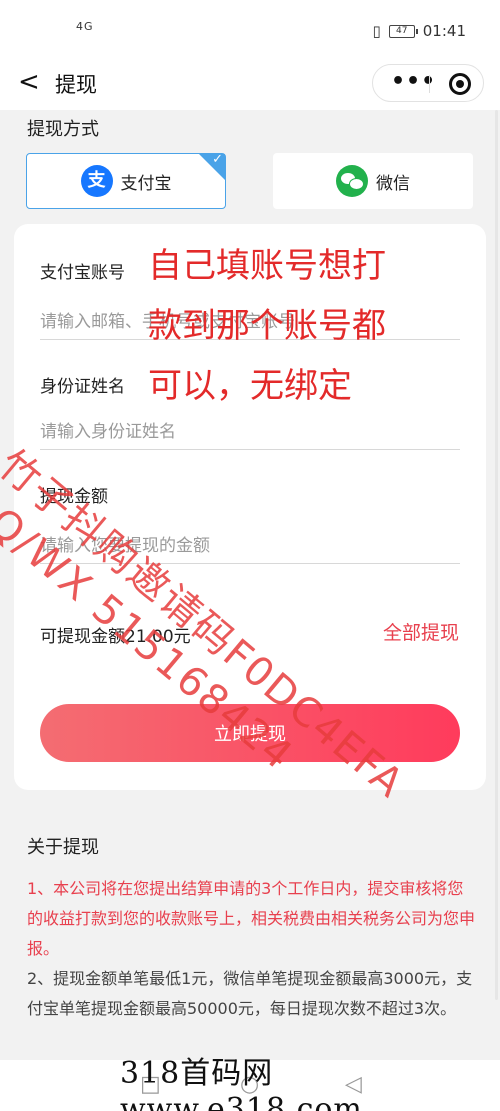 This screenshot has height=1111, width=500. I want to click on back-icon: <, so click(29, 82).